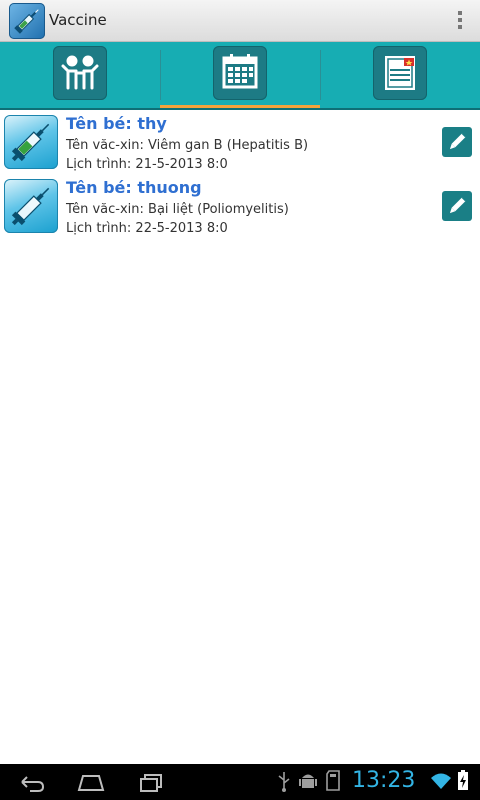 The image size is (480, 800). Describe the element at coordinates (177, 209) in the screenshot. I see `vaccine-name: Tên văc-xin: Bại liệt (Poliomyelitis)` at that location.